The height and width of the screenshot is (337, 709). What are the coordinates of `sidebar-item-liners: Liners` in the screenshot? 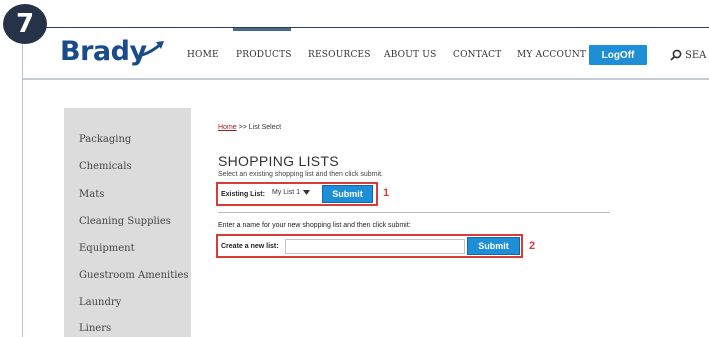 It's located at (95, 328).